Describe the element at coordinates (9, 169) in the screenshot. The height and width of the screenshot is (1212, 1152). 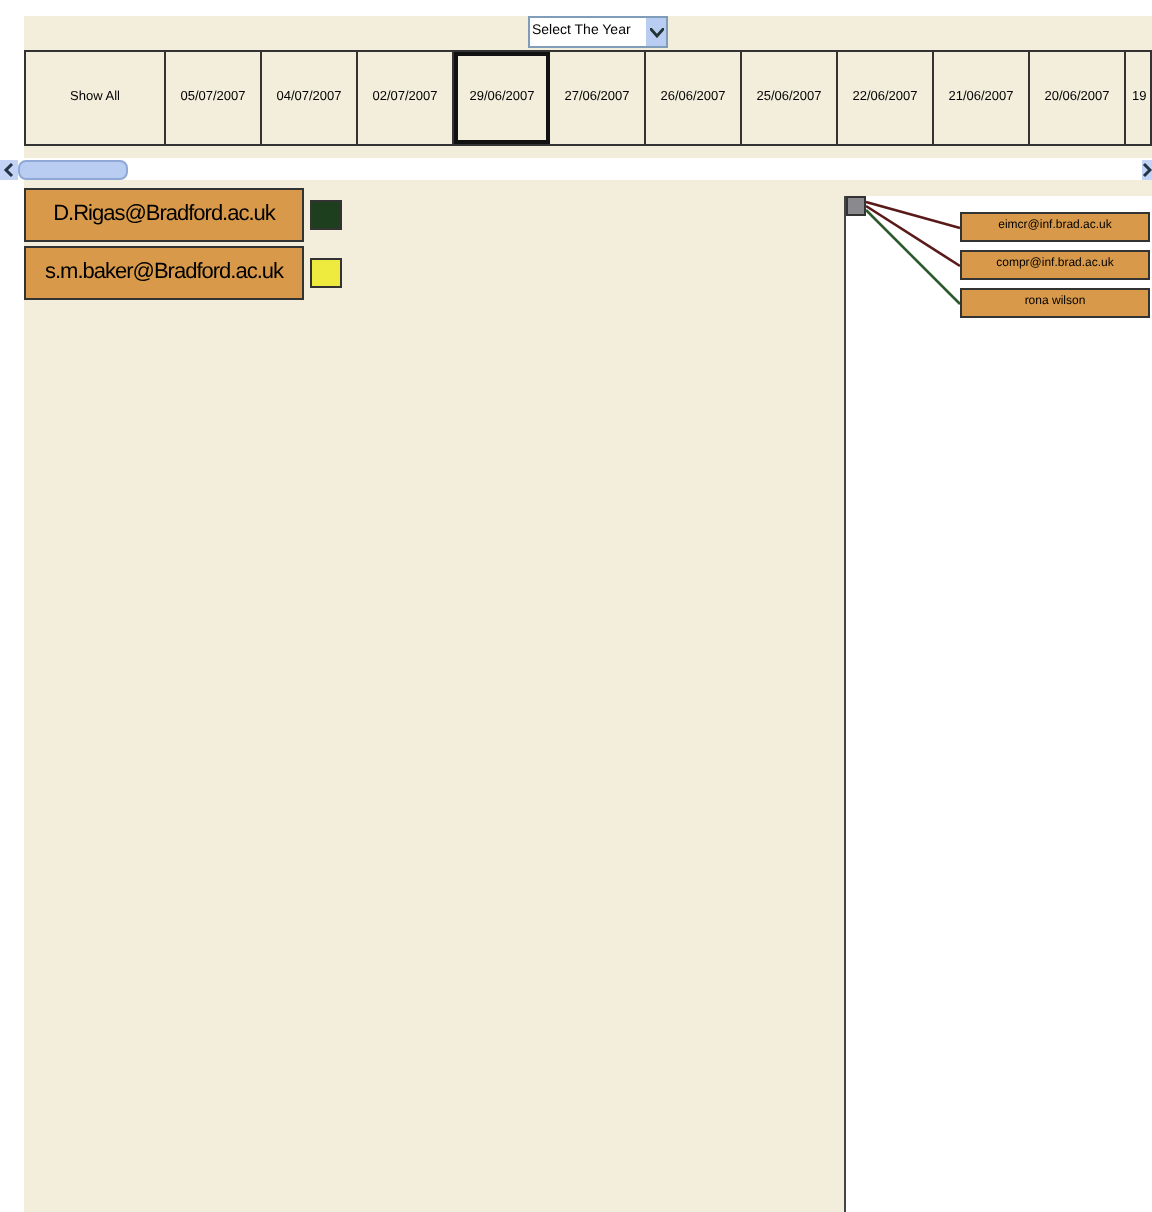
I see `scroll-left-icon` at that location.